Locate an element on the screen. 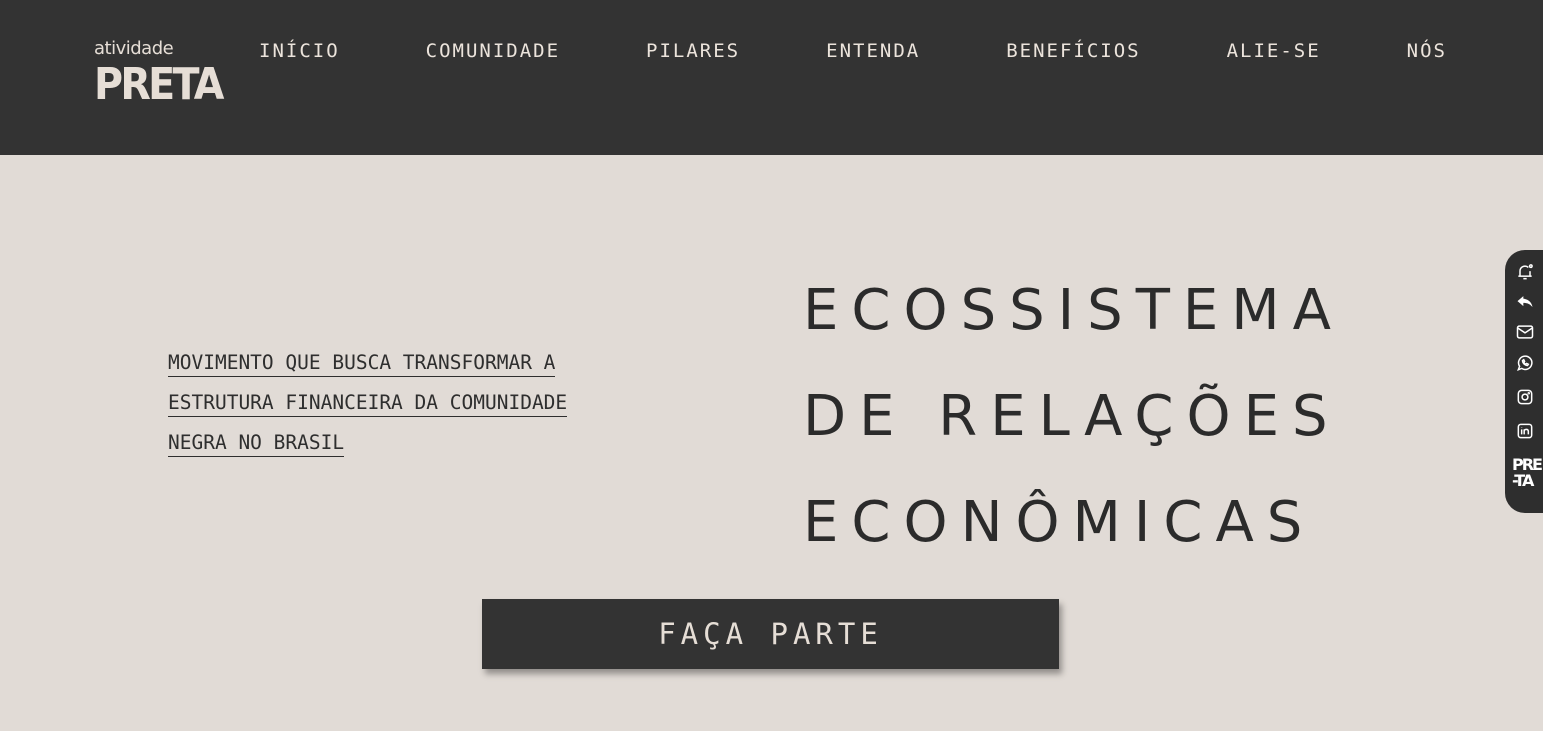 Image resolution: width=1543 pixels, height=731 pixels. nav-item-beneficios: BENEFÍCIOS is located at coordinates (1073, 51).